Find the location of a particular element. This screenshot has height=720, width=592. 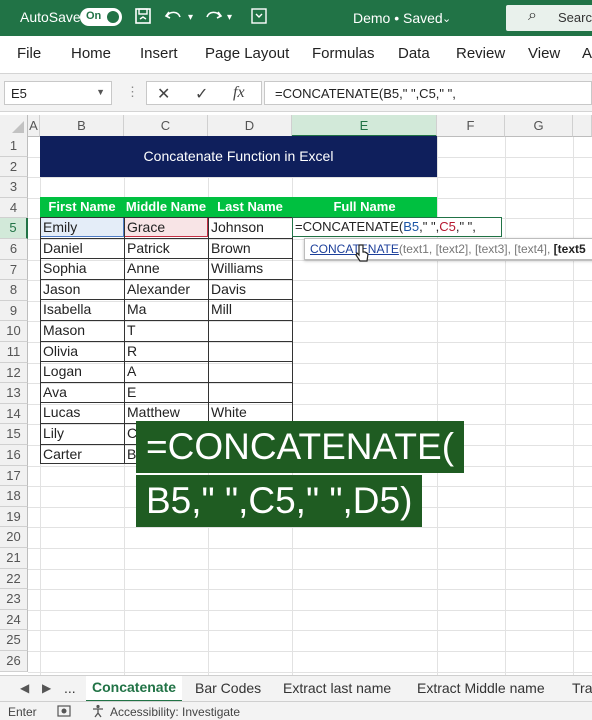

title-bar: AutoSave On ▾ ▾ Demo • Saved ⌄ ⌕ Search is located at coordinates (296, 18).